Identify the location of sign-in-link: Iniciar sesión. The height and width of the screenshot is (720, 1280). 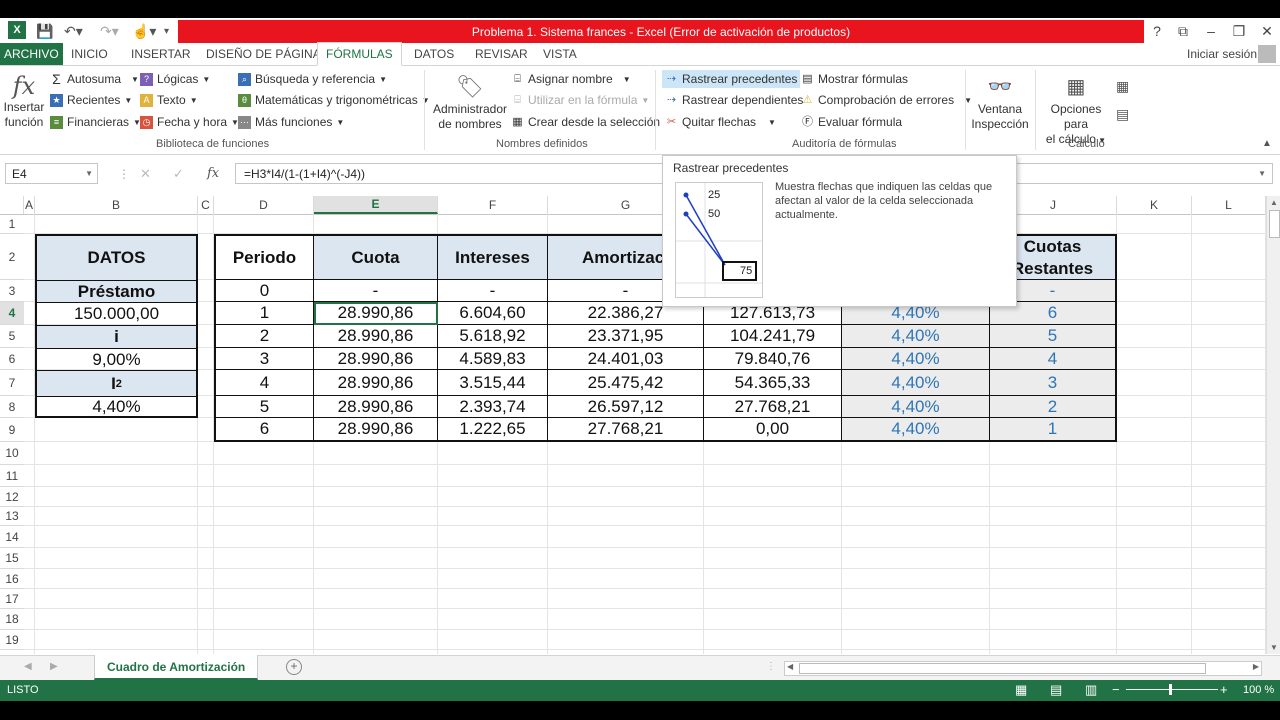
(1222, 54).